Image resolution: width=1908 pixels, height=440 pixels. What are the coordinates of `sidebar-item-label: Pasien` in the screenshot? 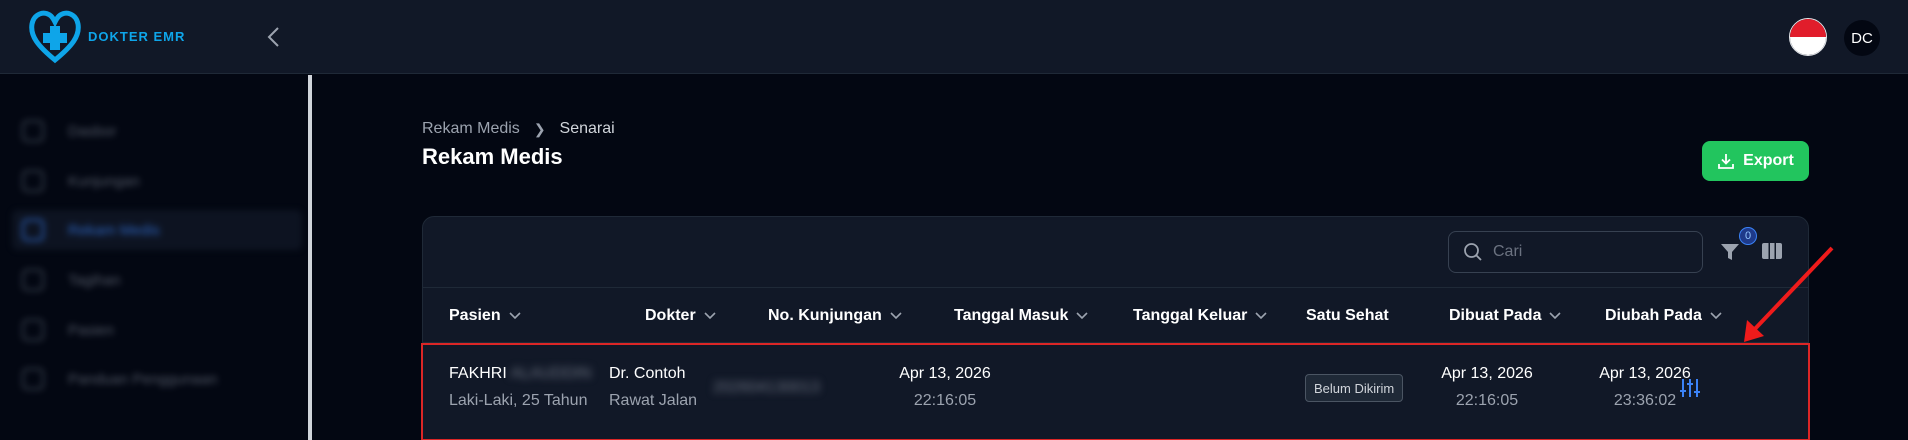 It's located at (91, 330).